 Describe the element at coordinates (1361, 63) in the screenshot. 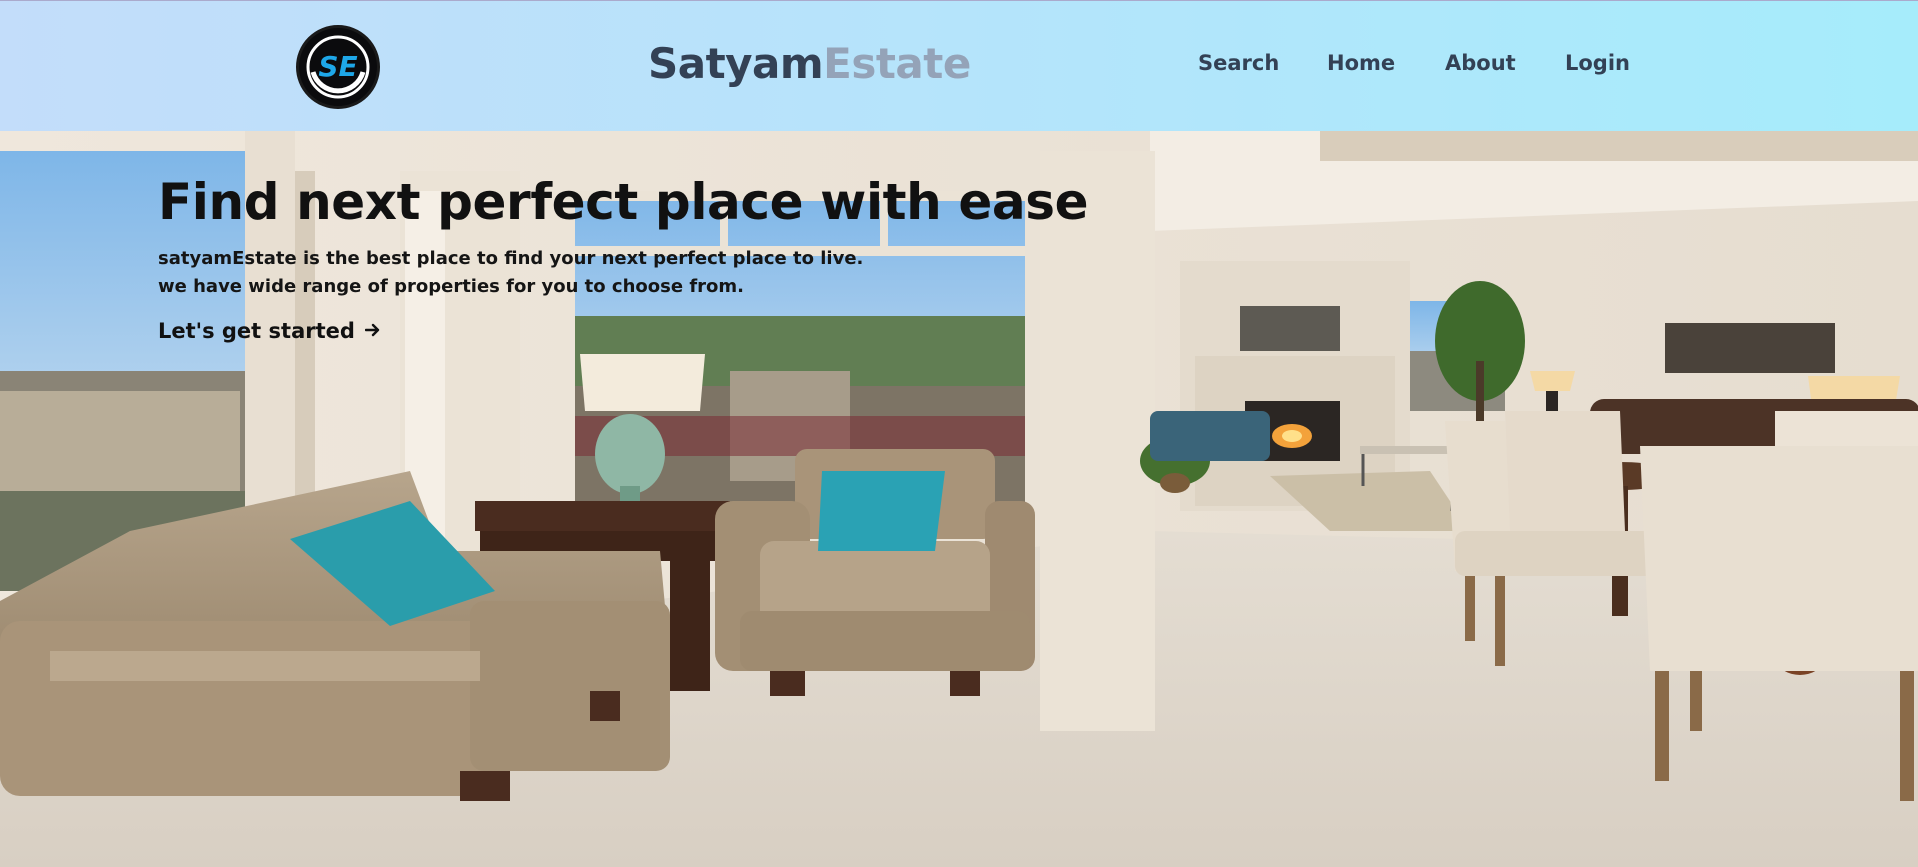

I see `nav-home: Home` at that location.